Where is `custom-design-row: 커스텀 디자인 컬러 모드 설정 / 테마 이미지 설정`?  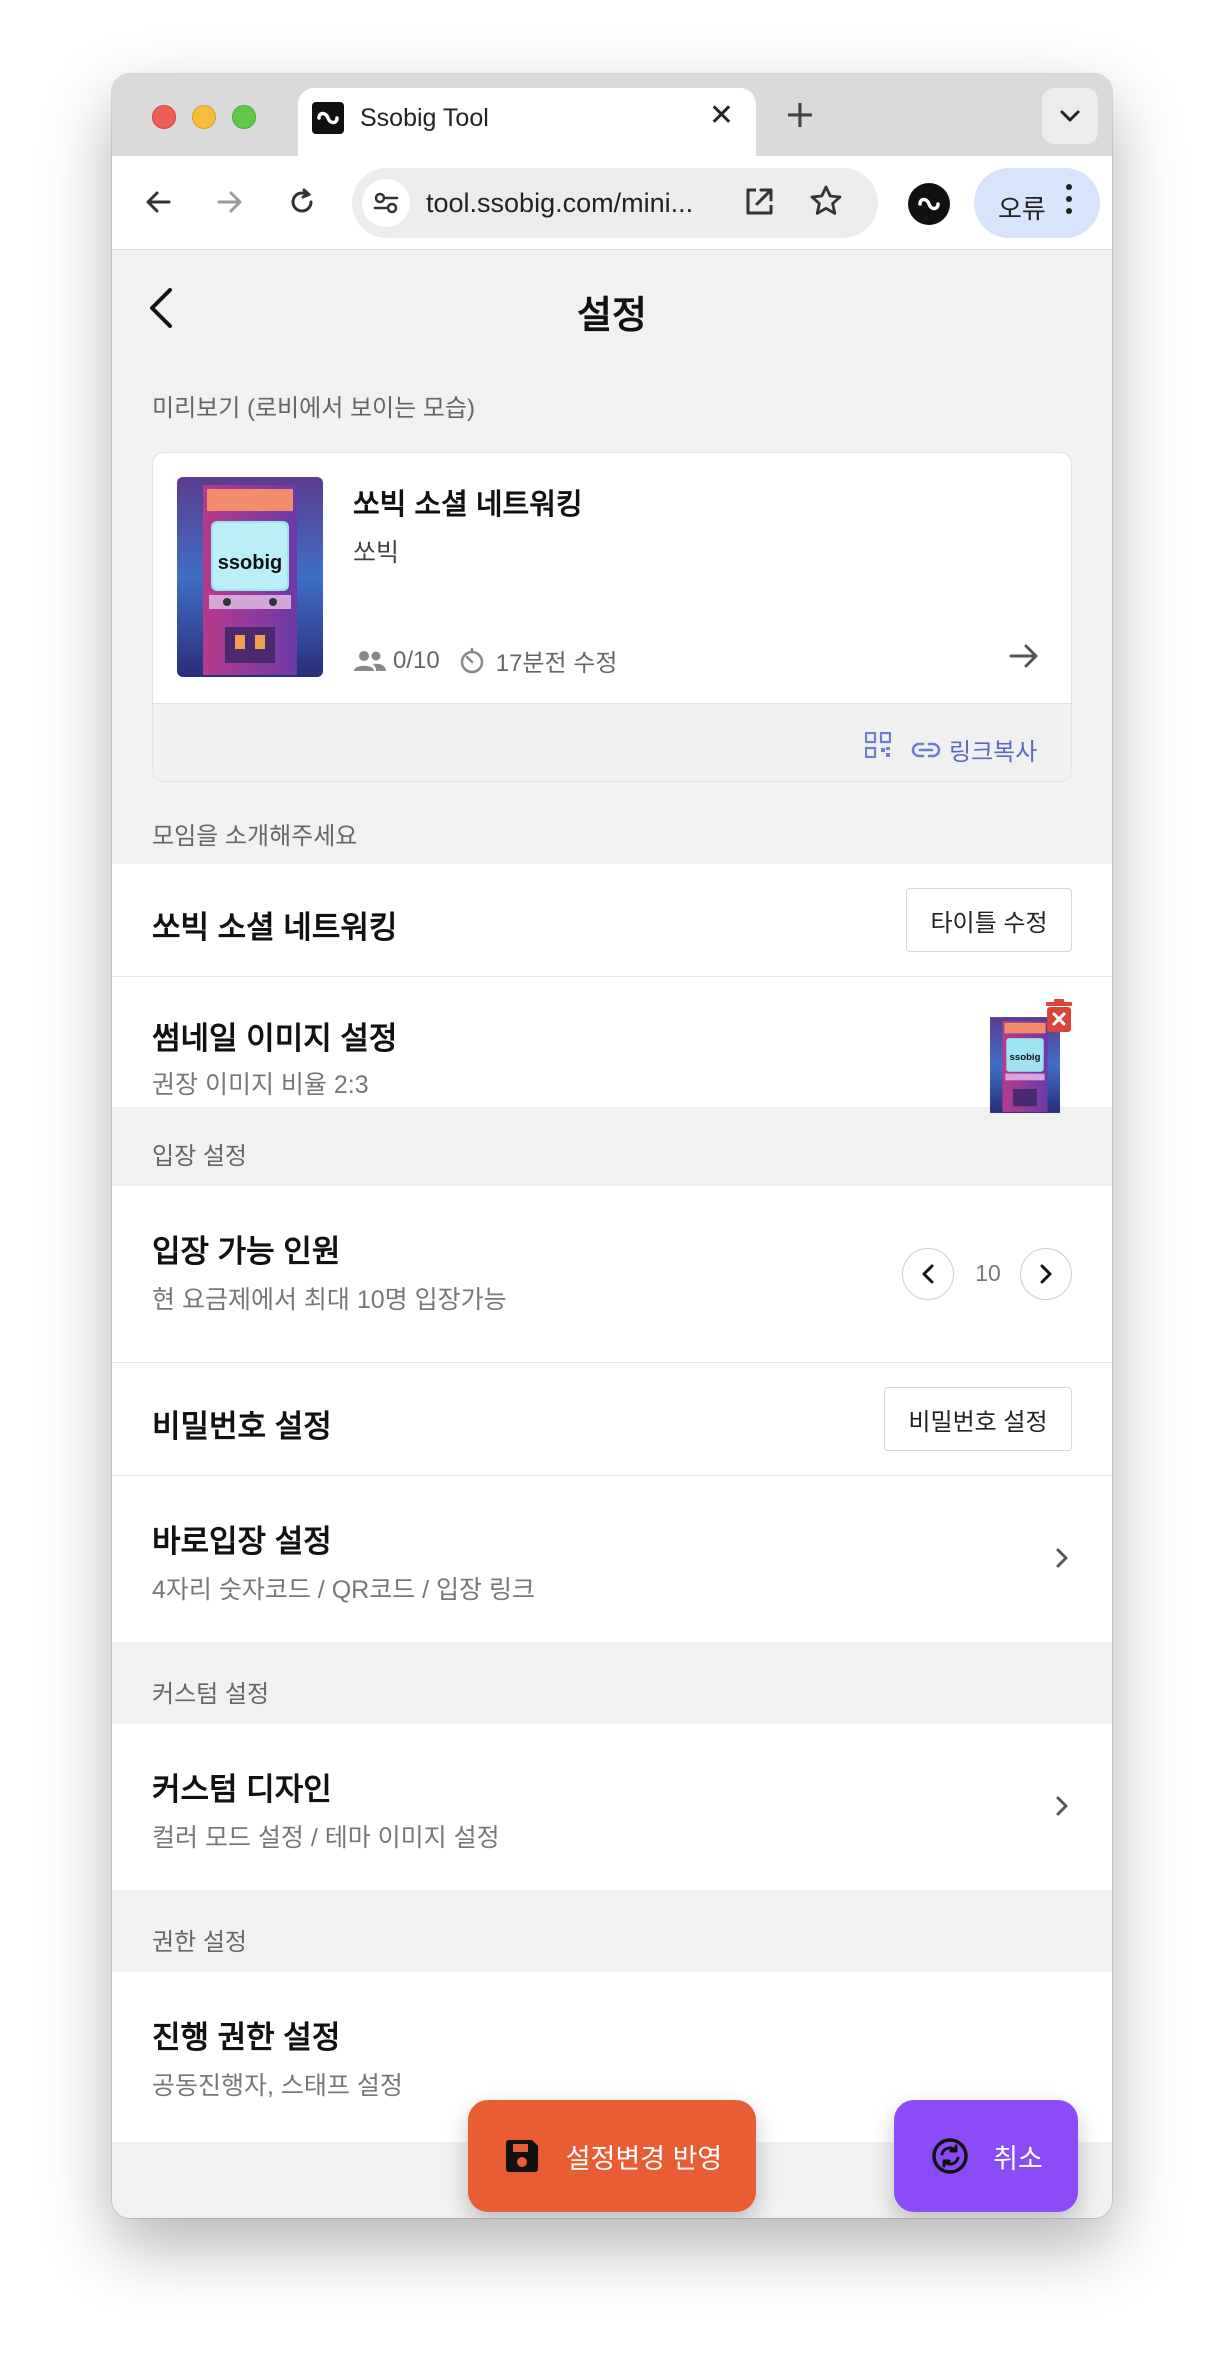
custom-design-row: 커스텀 디자인 컬러 모드 설정 / 테마 이미지 설정 is located at coordinates (612, 1807).